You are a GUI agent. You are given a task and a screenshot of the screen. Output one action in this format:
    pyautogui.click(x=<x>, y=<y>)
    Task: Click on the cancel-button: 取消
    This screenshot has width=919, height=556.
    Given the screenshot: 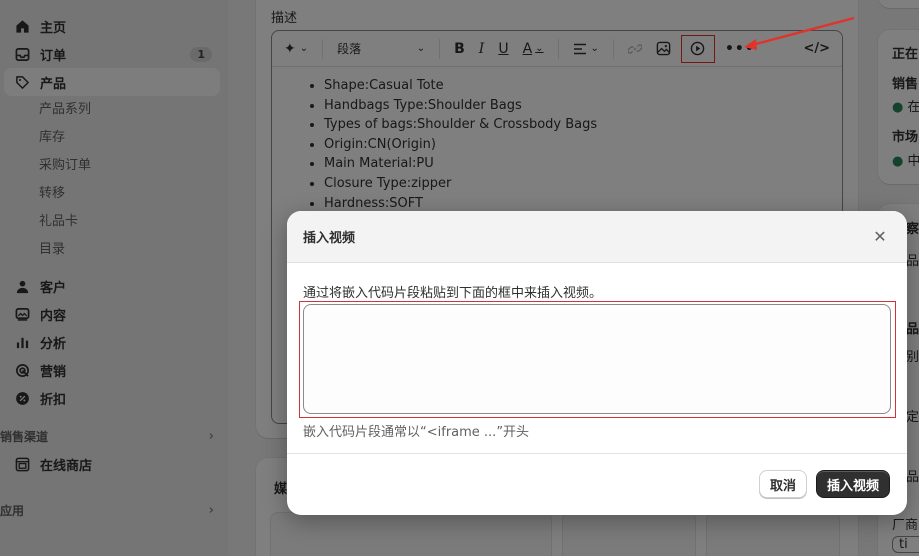 What is the action you would take?
    pyautogui.click(x=782, y=484)
    